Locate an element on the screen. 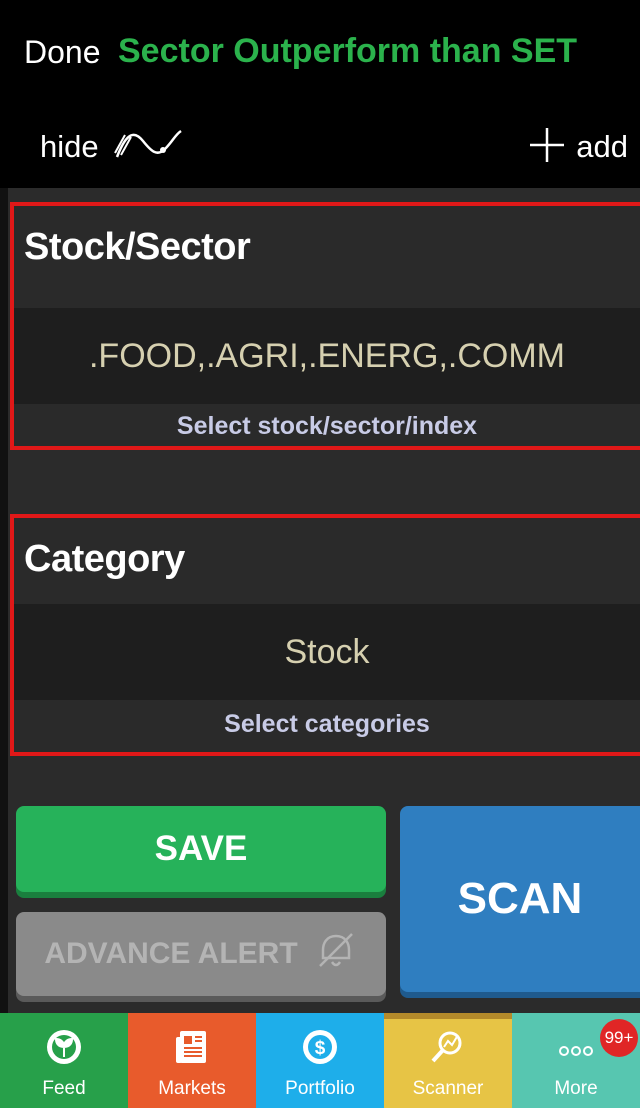 The width and height of the screenshot is (640, 1108). tab-markets: Markets is located at coordinates (192, 1060).